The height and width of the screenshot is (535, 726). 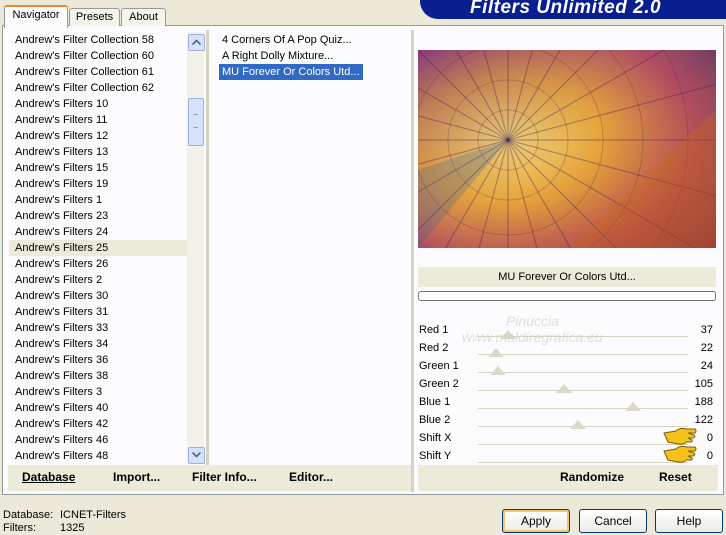 What do you see at coordinates (675, 477) in the screenshot?
I see `reset-button: Reset` at bounding box center [675, 477].